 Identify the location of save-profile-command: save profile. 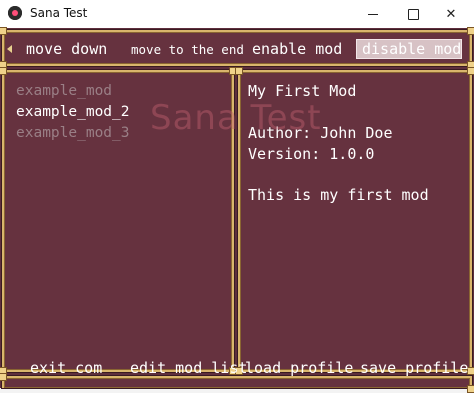
(414, 368).